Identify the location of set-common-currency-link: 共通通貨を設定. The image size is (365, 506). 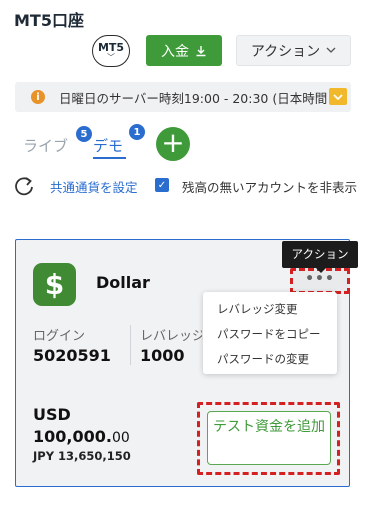
(95, 188).